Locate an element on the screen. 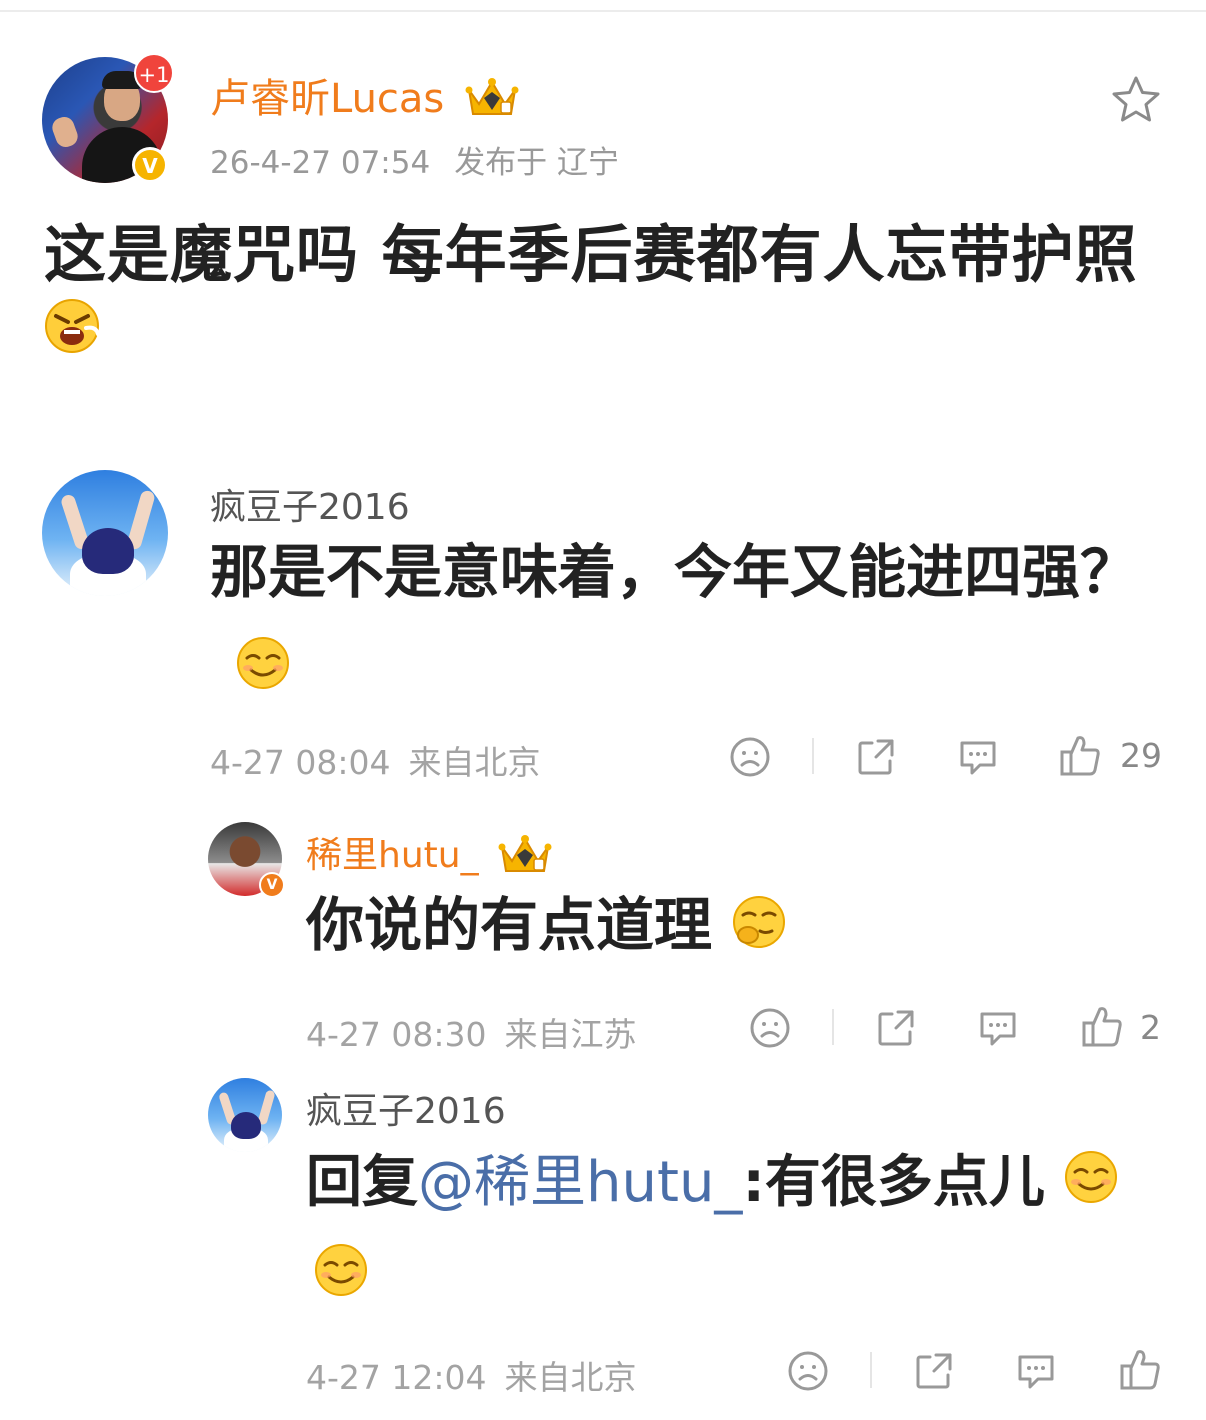 The width and height of the screenshot is (1206, 1420). like-count: 2 is located at coordinates (1150, 1027).